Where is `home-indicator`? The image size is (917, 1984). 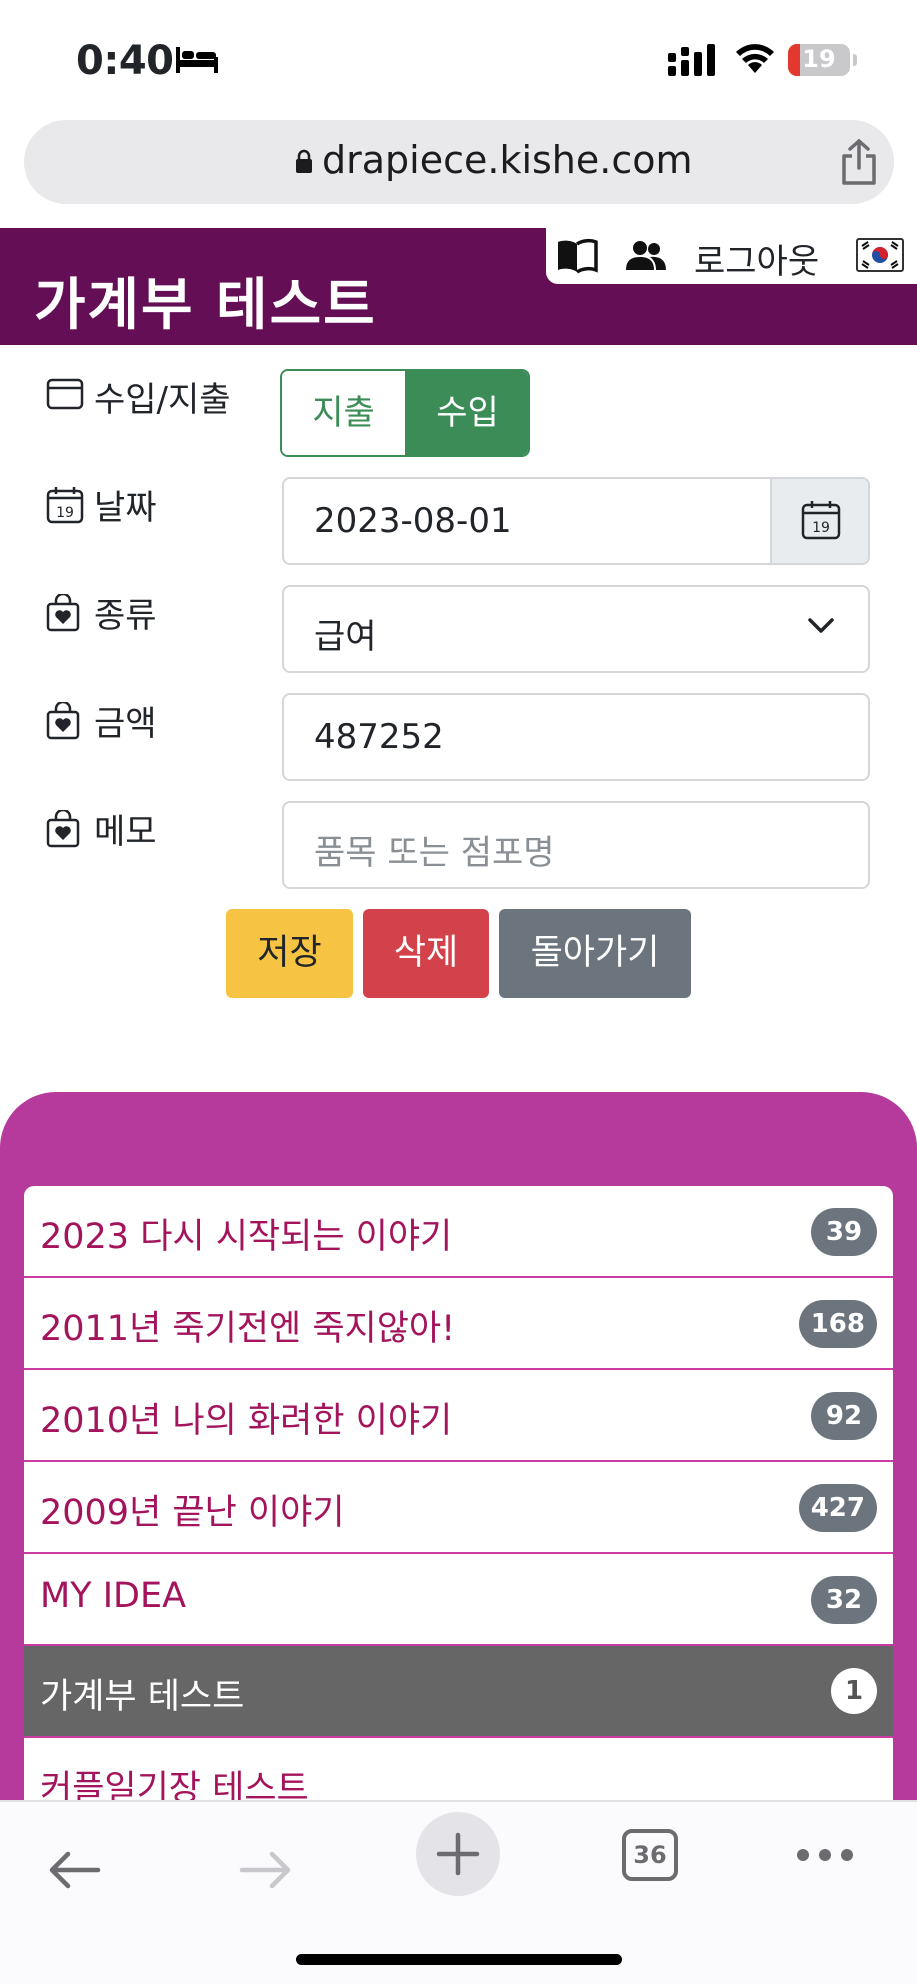 home-indicator is located at coordinates (459, 1959).